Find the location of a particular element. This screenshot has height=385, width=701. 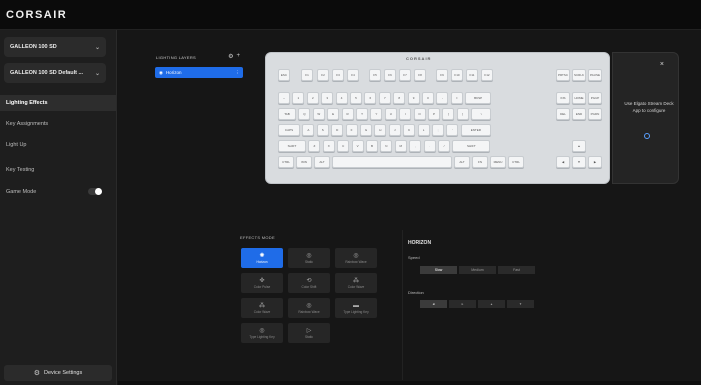

key: DEL is located at coordinates (563, 114).